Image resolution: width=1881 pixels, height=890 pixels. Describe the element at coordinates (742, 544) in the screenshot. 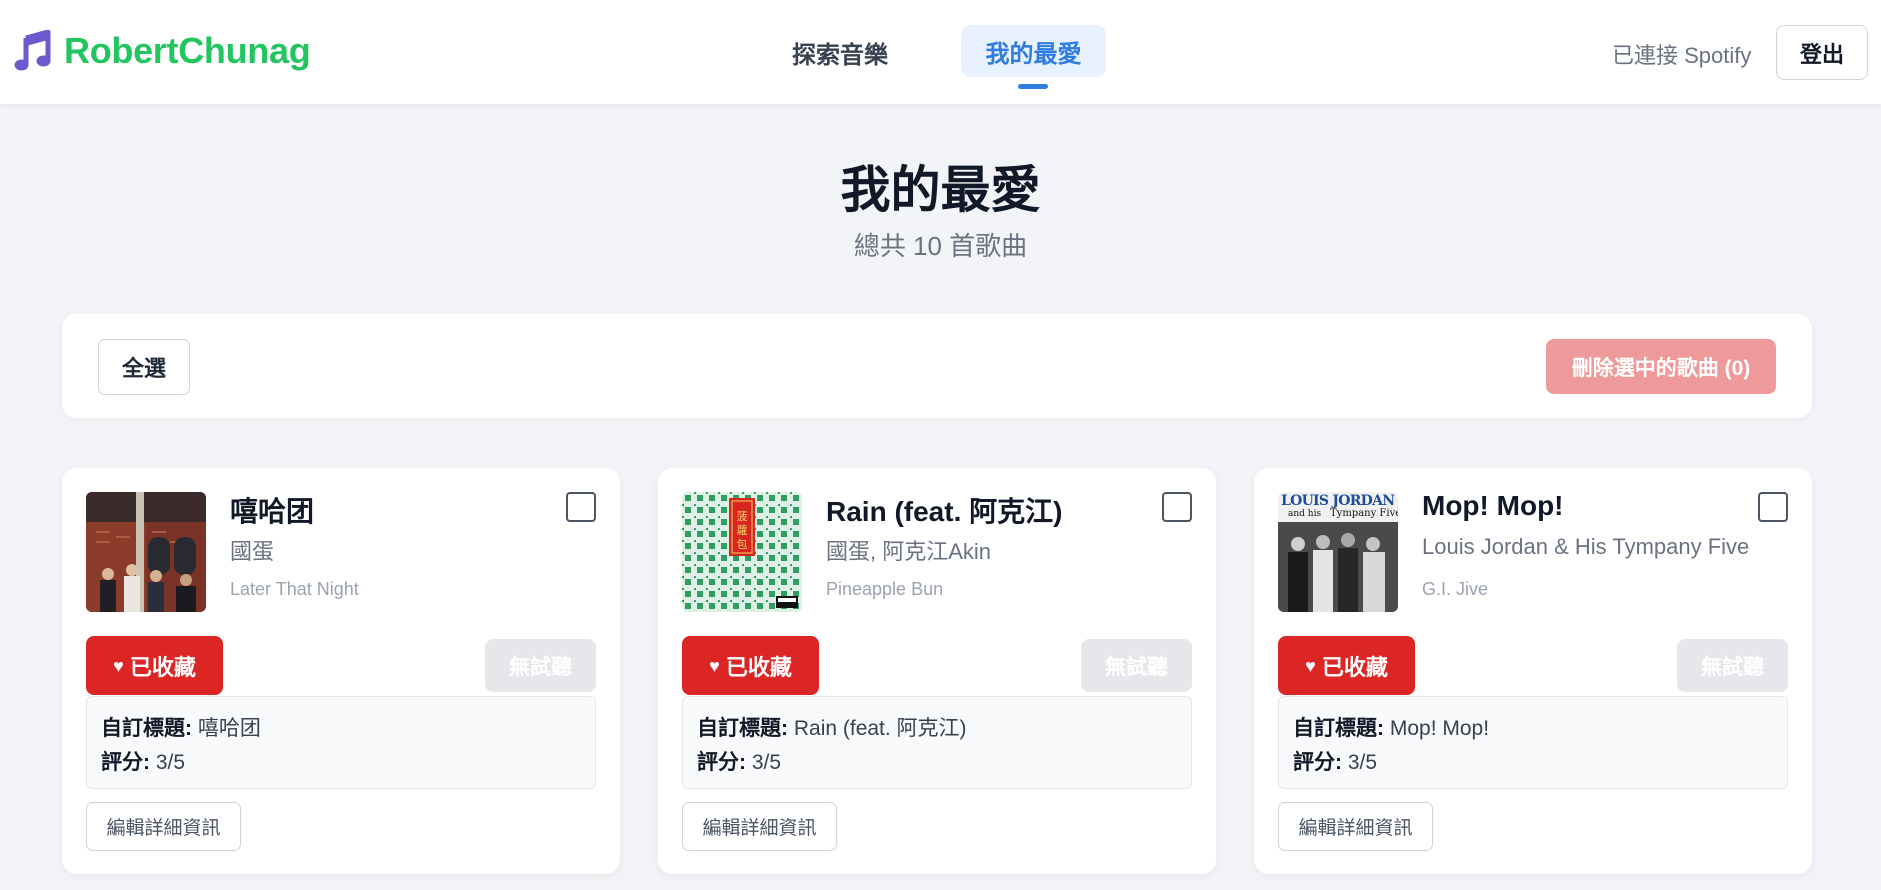

I see `svg-text: 包` at that location.